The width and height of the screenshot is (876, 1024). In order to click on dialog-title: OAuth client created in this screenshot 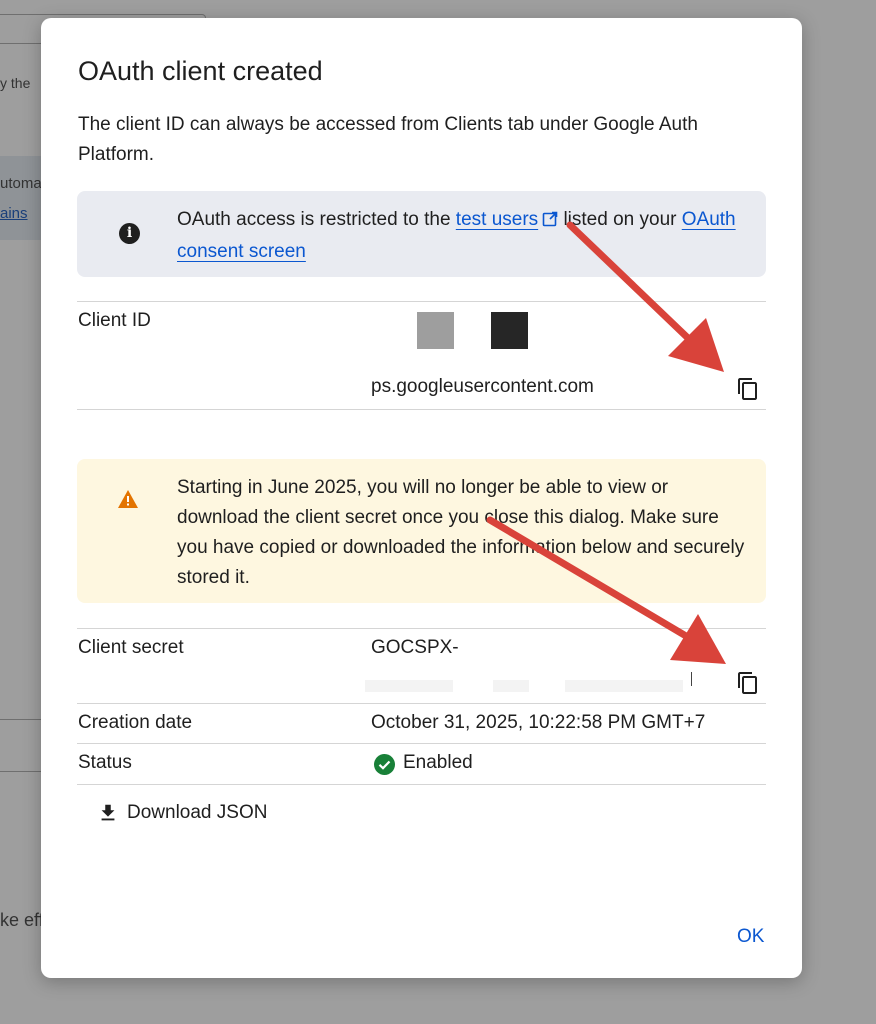, I will do `click(200, 71)`.